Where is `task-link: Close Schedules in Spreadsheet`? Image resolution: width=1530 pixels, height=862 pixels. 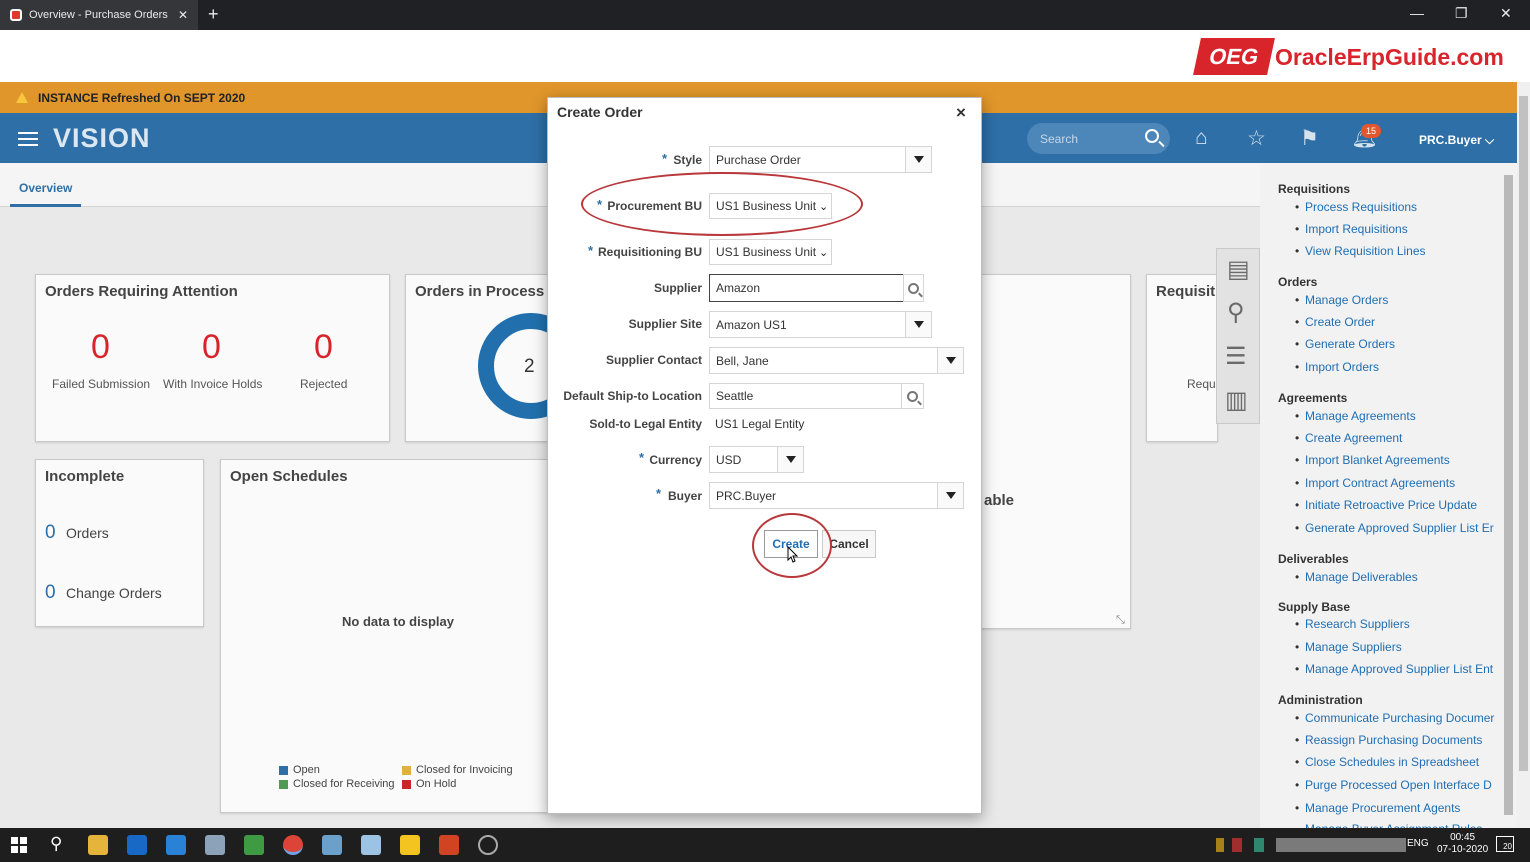 task-link: Close Schedules in Spreadsheet is located at coordinates (1387, 762).